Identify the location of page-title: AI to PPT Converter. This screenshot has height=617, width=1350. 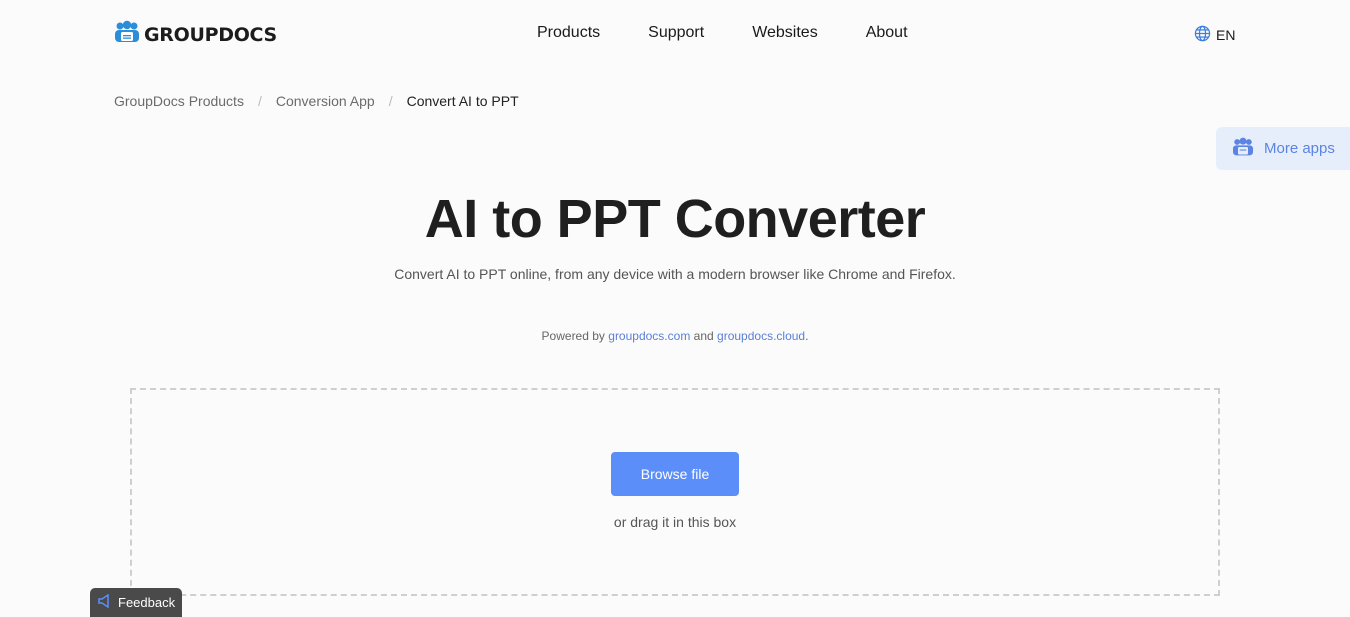
(675, 219).